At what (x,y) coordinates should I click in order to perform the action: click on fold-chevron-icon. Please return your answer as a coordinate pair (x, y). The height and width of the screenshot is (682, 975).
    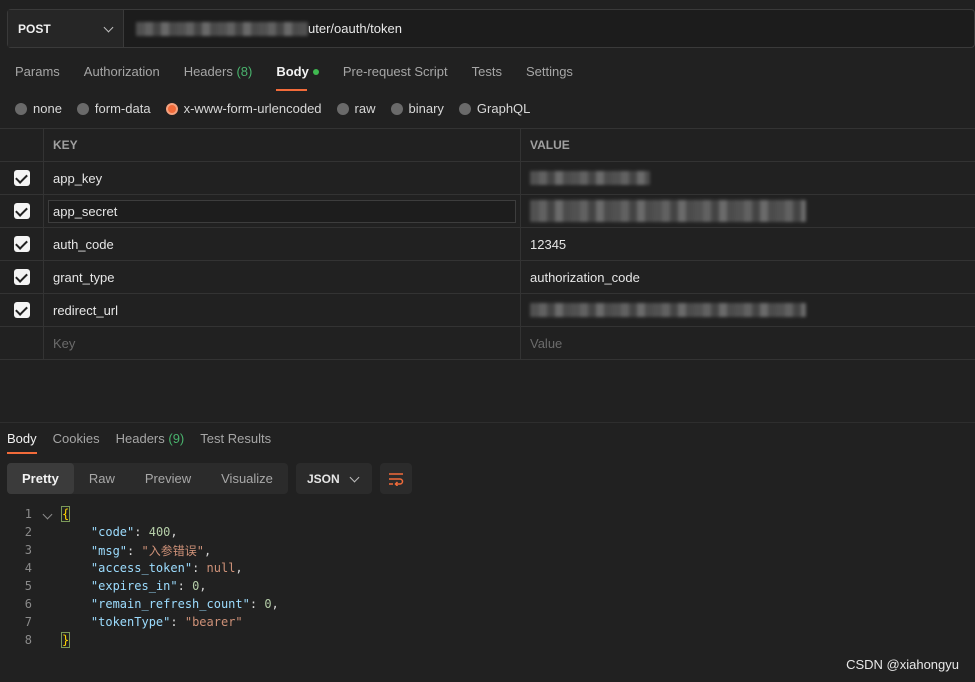
    Looking at the image, I should click on (47, 514).